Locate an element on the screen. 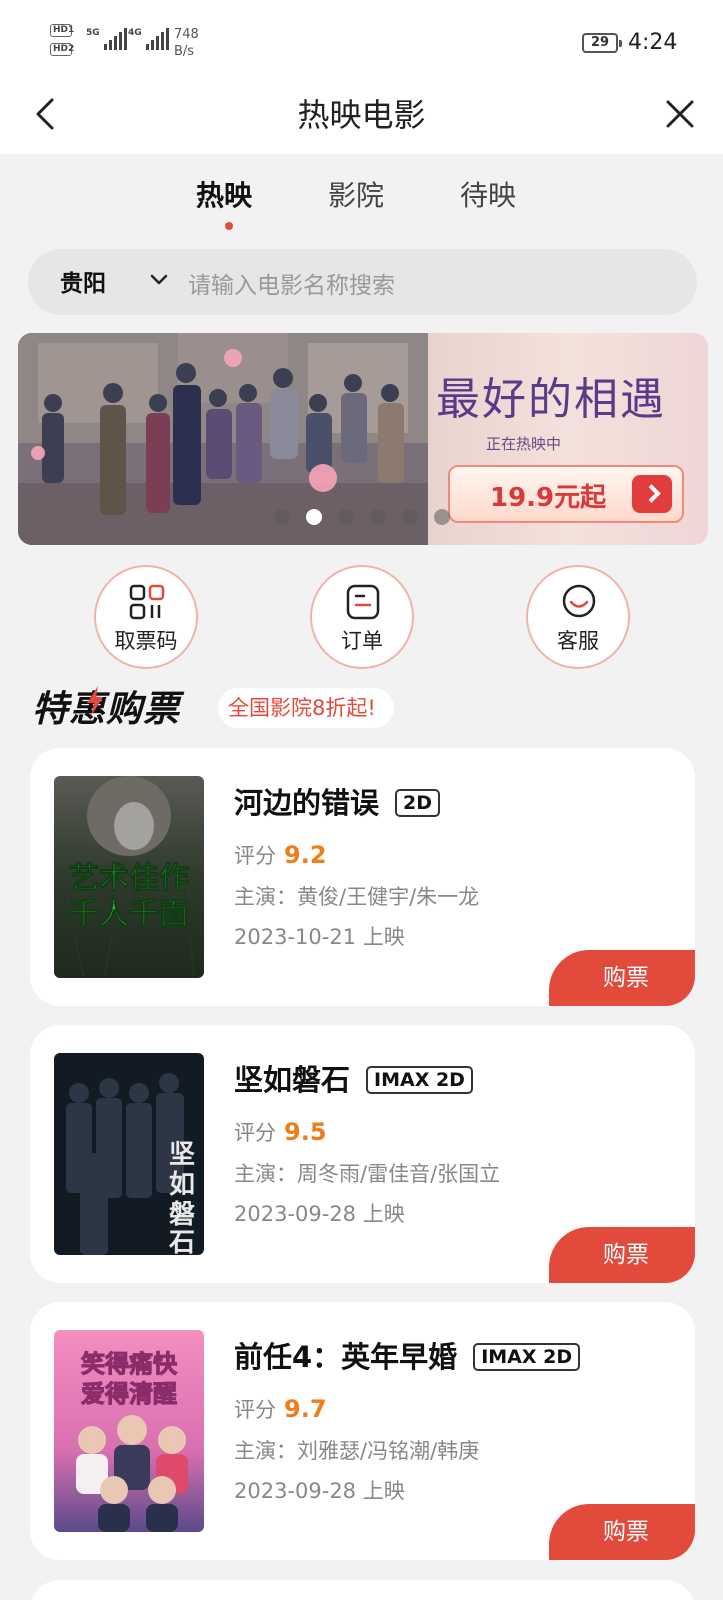 The image size is (723, 1600). lightning-icon is located at coordinates (95, 701).